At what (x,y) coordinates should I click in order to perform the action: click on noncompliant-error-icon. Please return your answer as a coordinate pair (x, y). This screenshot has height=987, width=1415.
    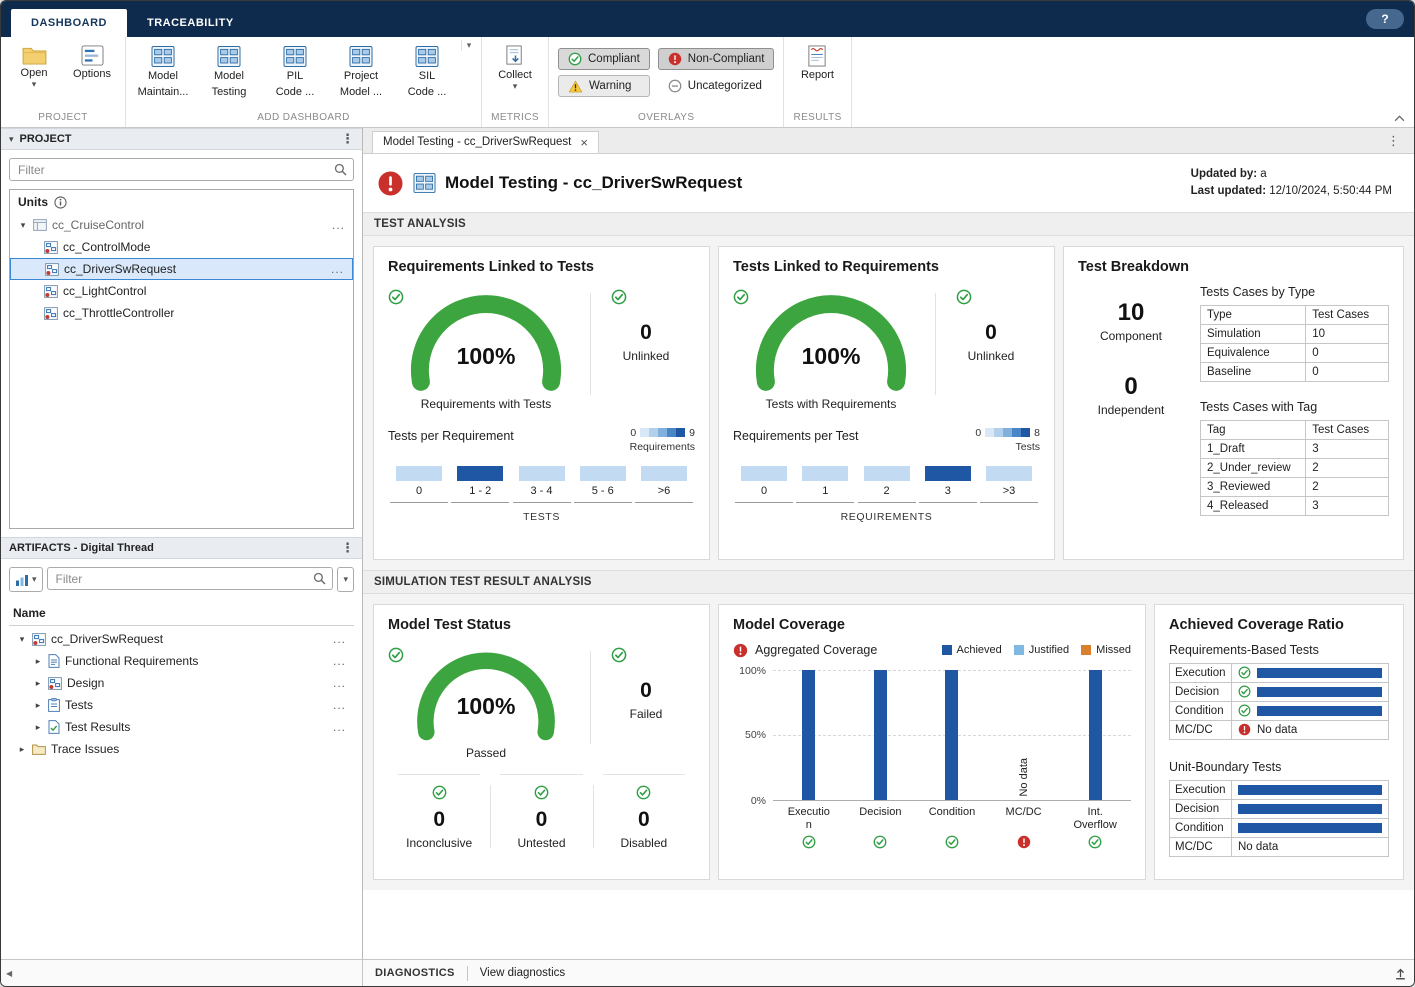
    Looking at the image, I should click on (675, 59).